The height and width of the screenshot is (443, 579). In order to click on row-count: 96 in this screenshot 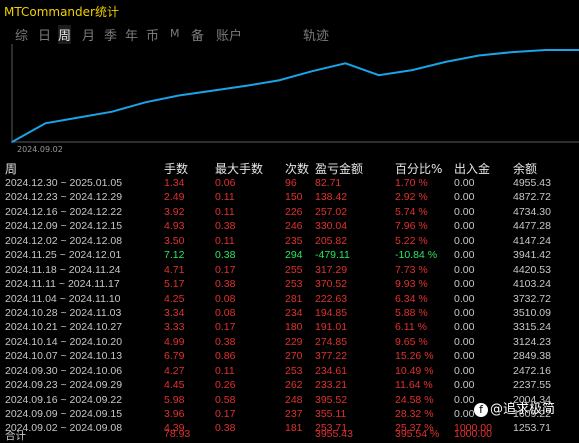, I will do `click(291, 183)`.